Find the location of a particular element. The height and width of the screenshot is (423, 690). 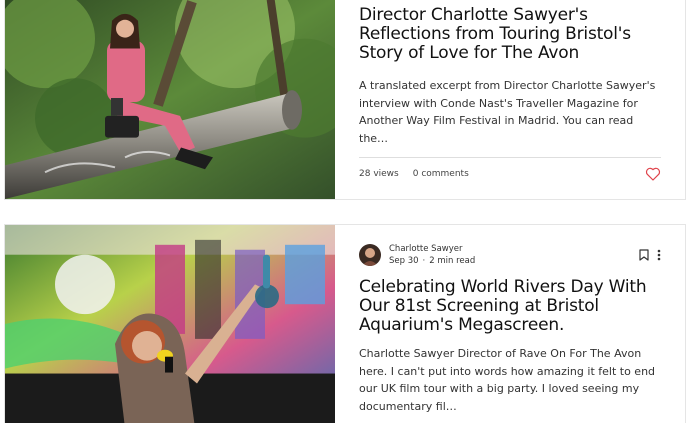

bookmark-icon is located at coordinates (644, 255).